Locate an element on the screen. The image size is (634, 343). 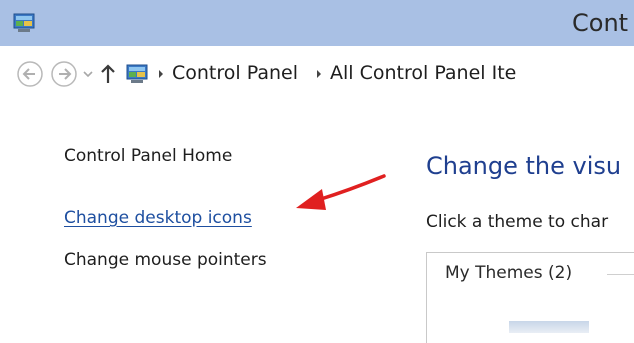
title-bar: Cont is located at coordinates (317, 23).